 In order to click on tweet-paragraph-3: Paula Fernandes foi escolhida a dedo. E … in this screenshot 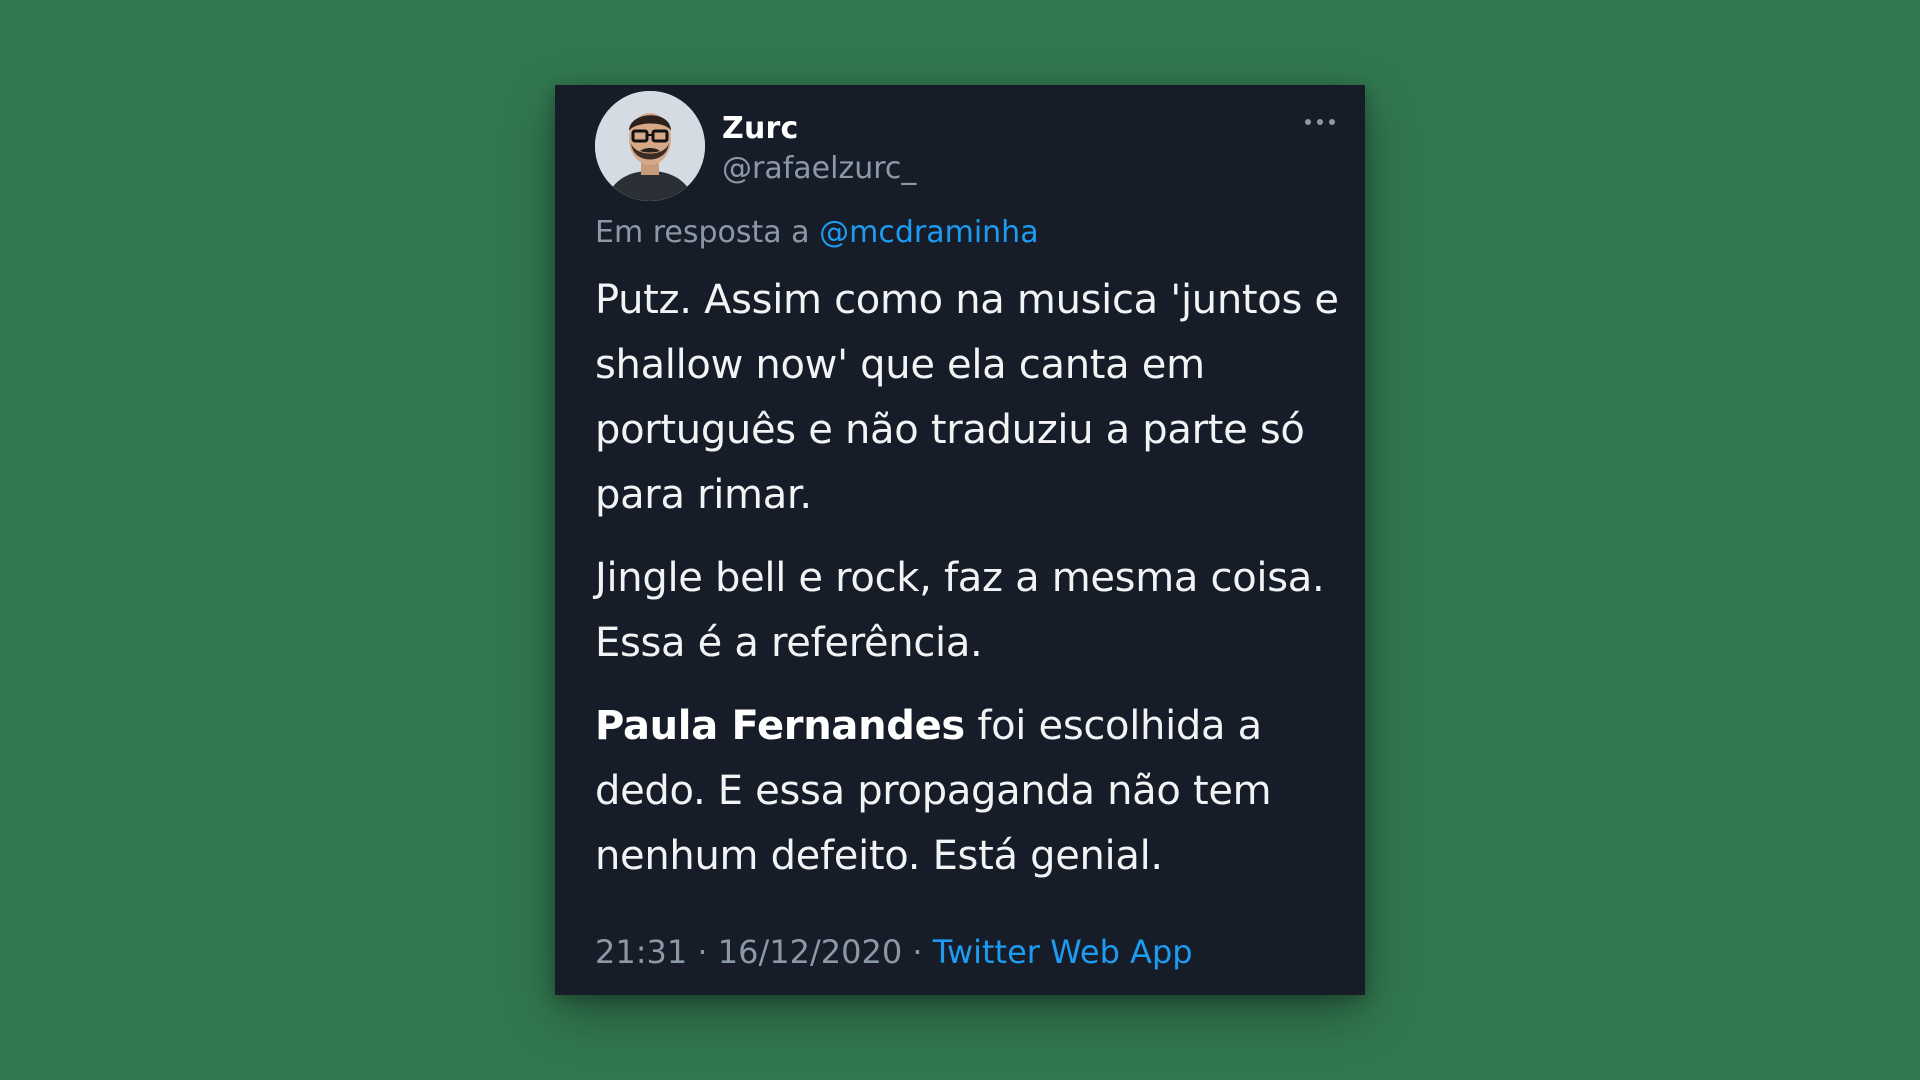, I will do `click(970, 791)`.